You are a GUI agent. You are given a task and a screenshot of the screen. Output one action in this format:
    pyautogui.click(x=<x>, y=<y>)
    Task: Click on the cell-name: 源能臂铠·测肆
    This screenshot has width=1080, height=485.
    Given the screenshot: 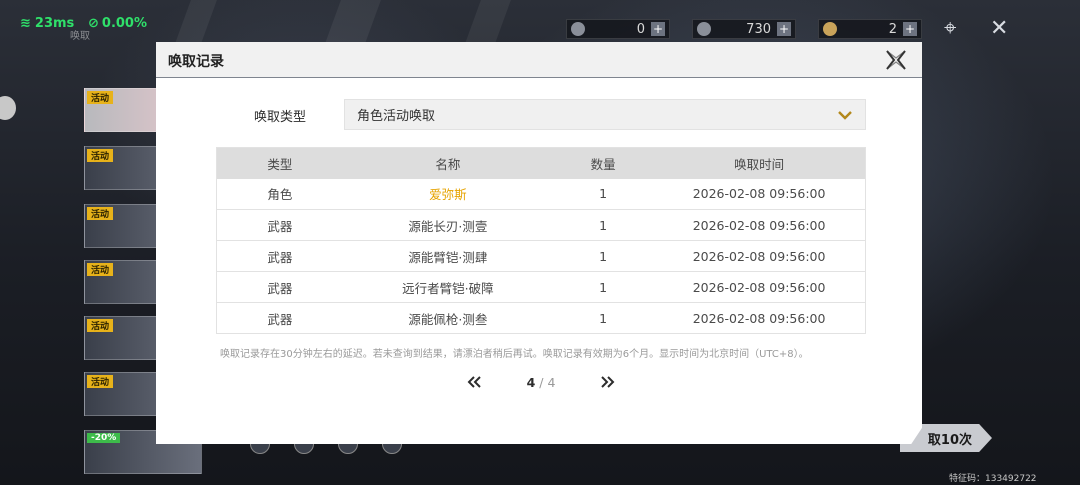 What is the action you would take?
    pyautogui.click(x=447, y=256)
    